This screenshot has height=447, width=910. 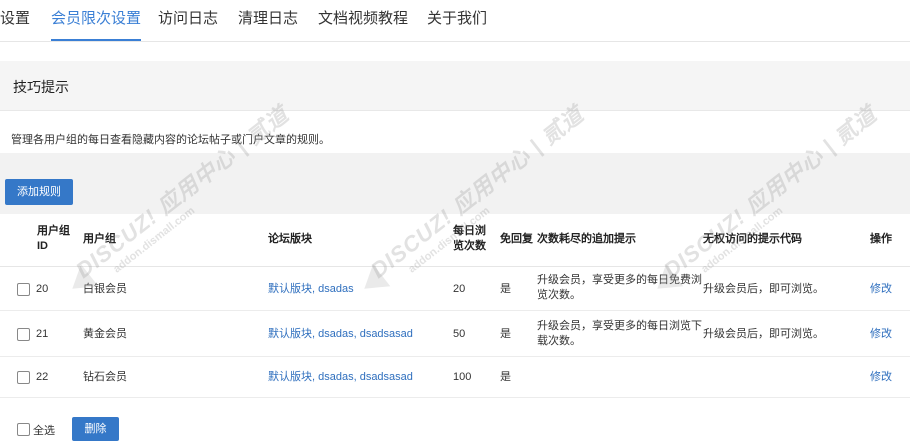 I want to click on row-group-id: 21, so click(x=42, y=334).